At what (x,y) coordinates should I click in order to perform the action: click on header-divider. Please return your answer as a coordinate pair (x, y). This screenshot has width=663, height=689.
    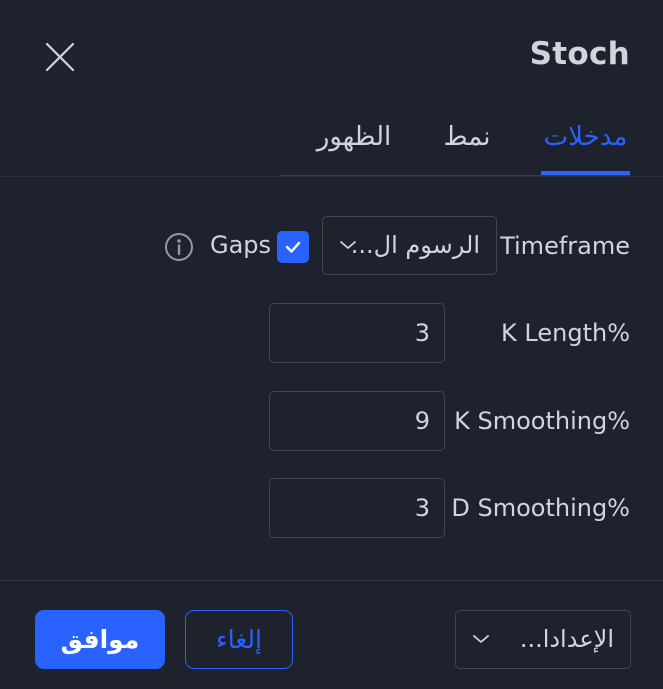
    Looking at the image, I should click on (331, 176).